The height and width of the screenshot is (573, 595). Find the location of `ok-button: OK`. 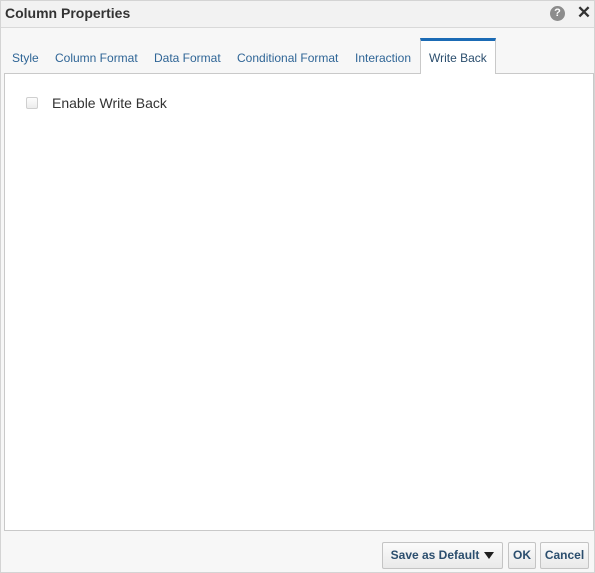

ok-button: OK is located at coordinates (522, 555).